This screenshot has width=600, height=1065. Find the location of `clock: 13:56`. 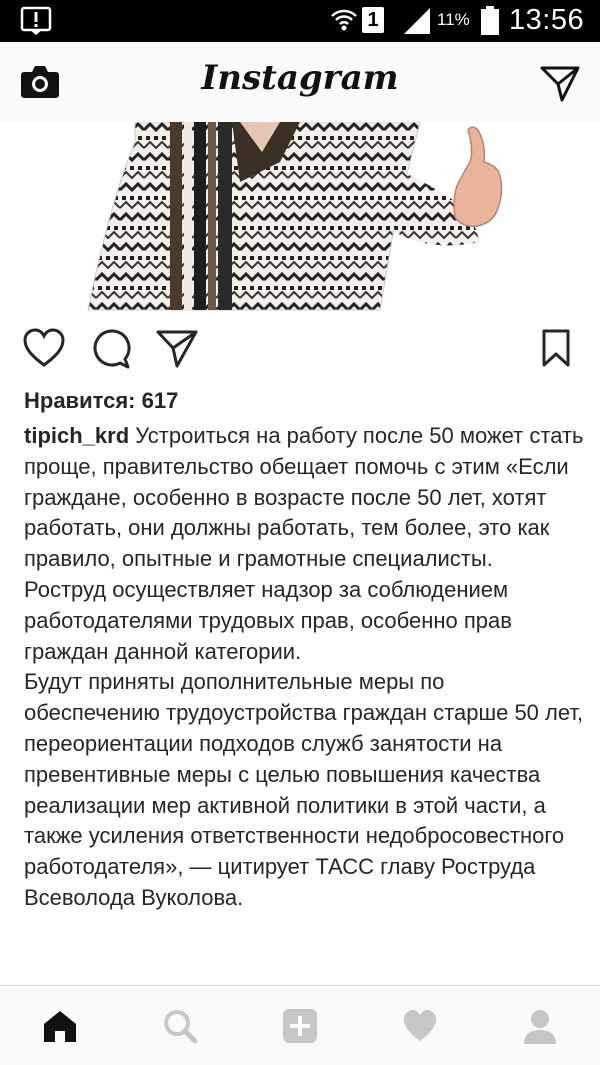

clock: 13:56 is located at coordinates (547, 20).